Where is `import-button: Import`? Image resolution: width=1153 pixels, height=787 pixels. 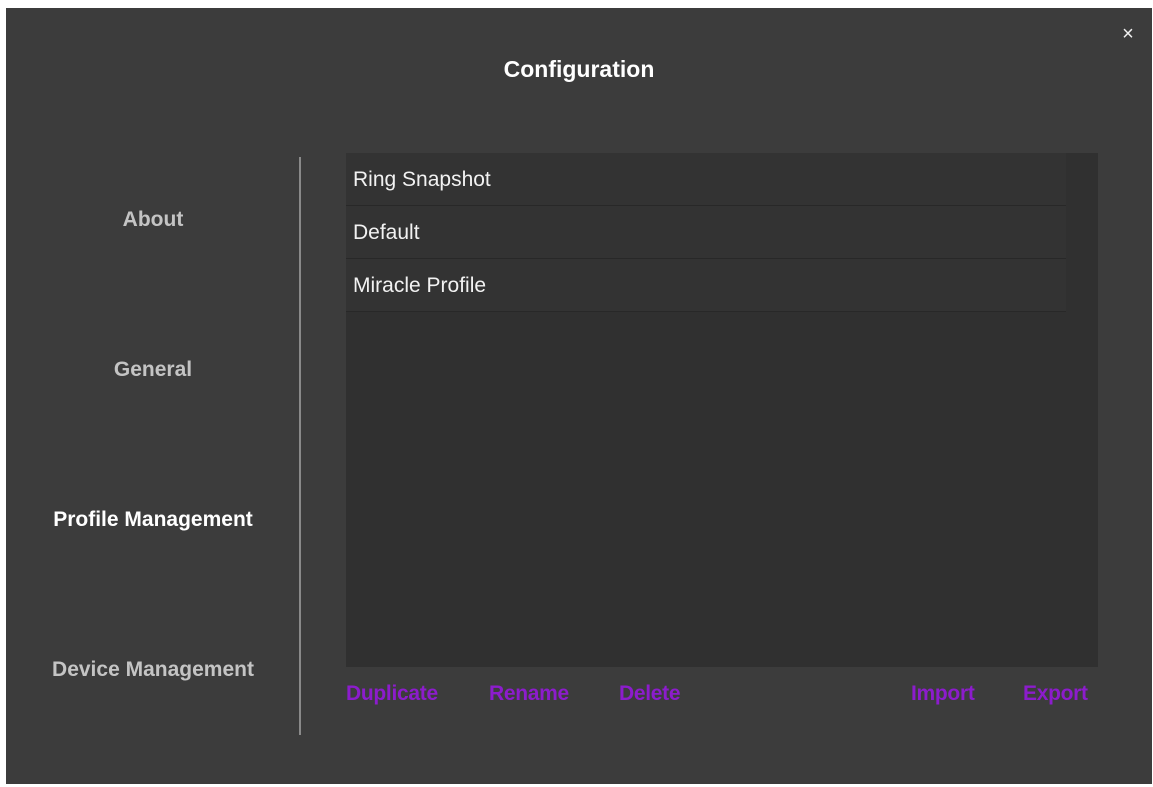
import-button: Import is located at coordinates (943, 694).